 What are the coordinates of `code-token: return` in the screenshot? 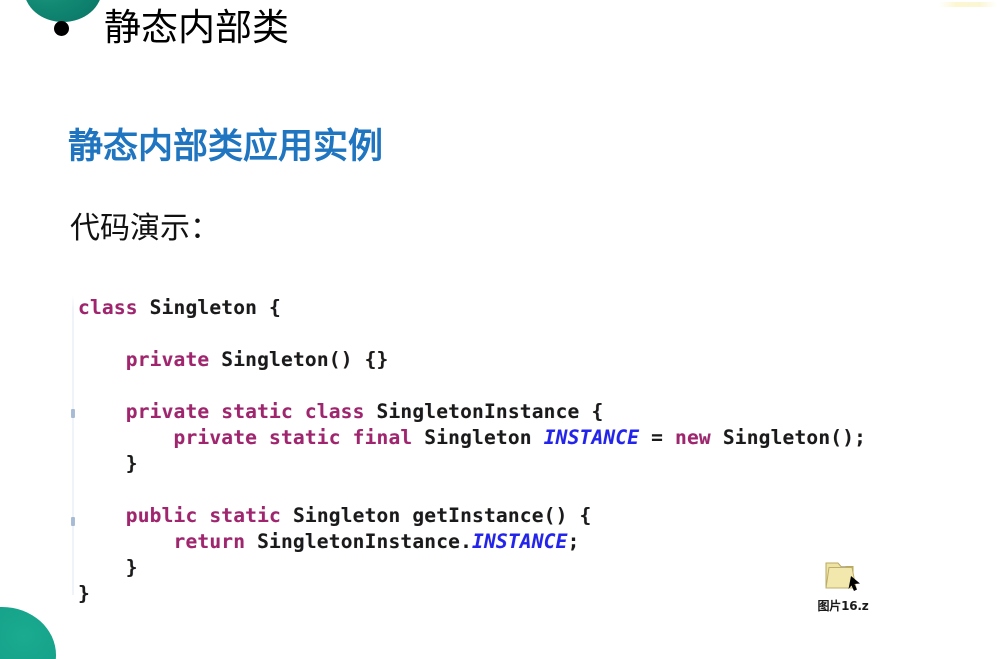 It's located at (209, 541).